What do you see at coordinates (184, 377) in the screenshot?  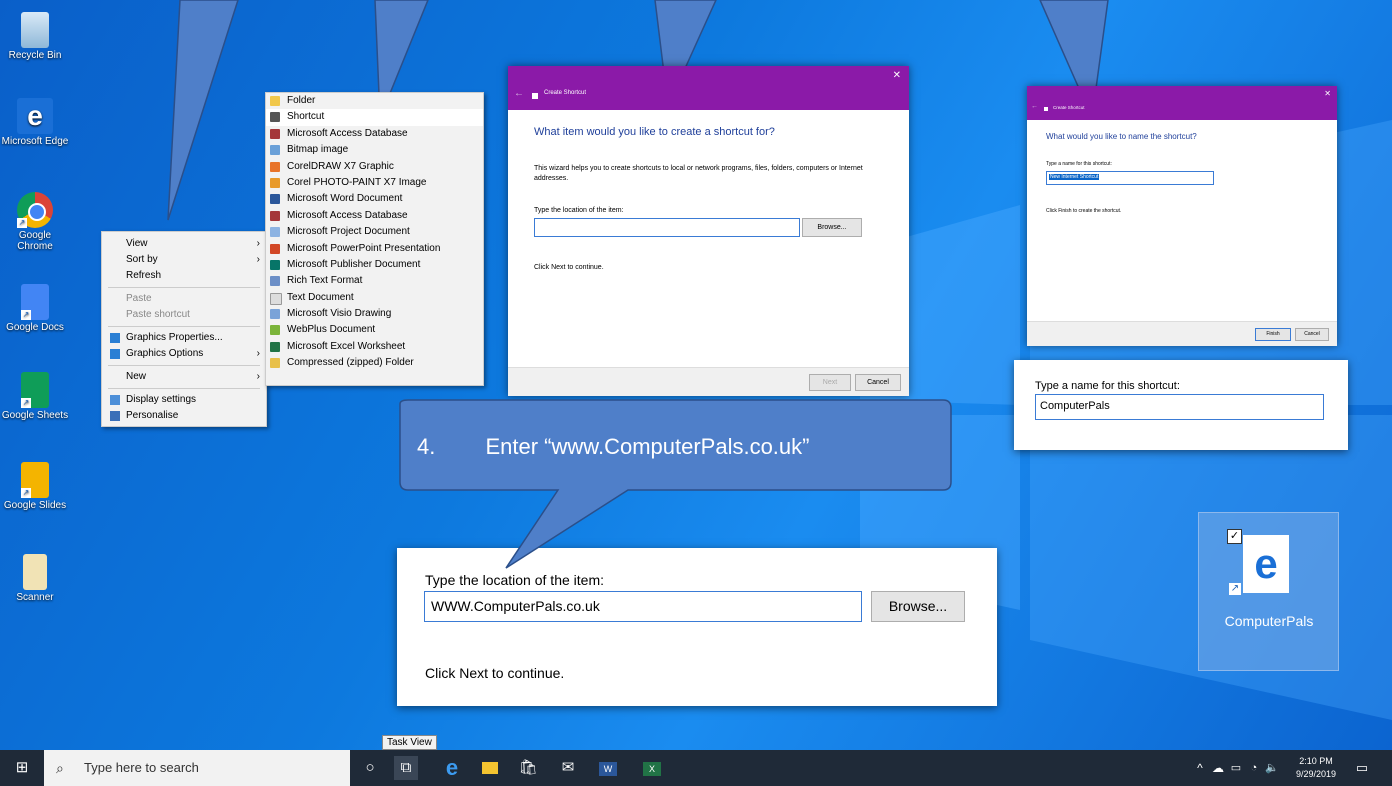 I see `menu-item-new: New ›` at bounding box center [184, 377].